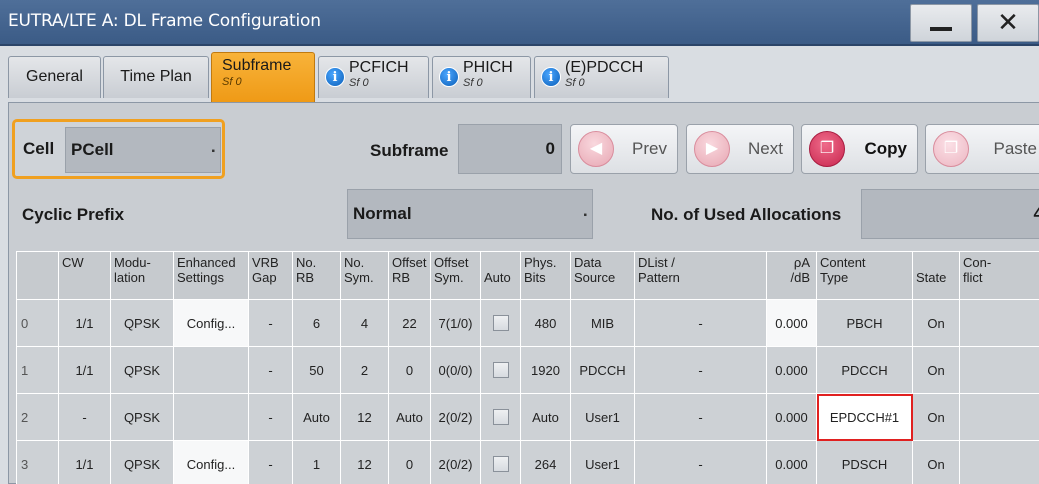 The height and width of the screenshot is (484, 1039). Describe the element at coordinates (373, 77) in the screenshot. I see `tab-pcfich: i PCFICH Sf 0` at that location.